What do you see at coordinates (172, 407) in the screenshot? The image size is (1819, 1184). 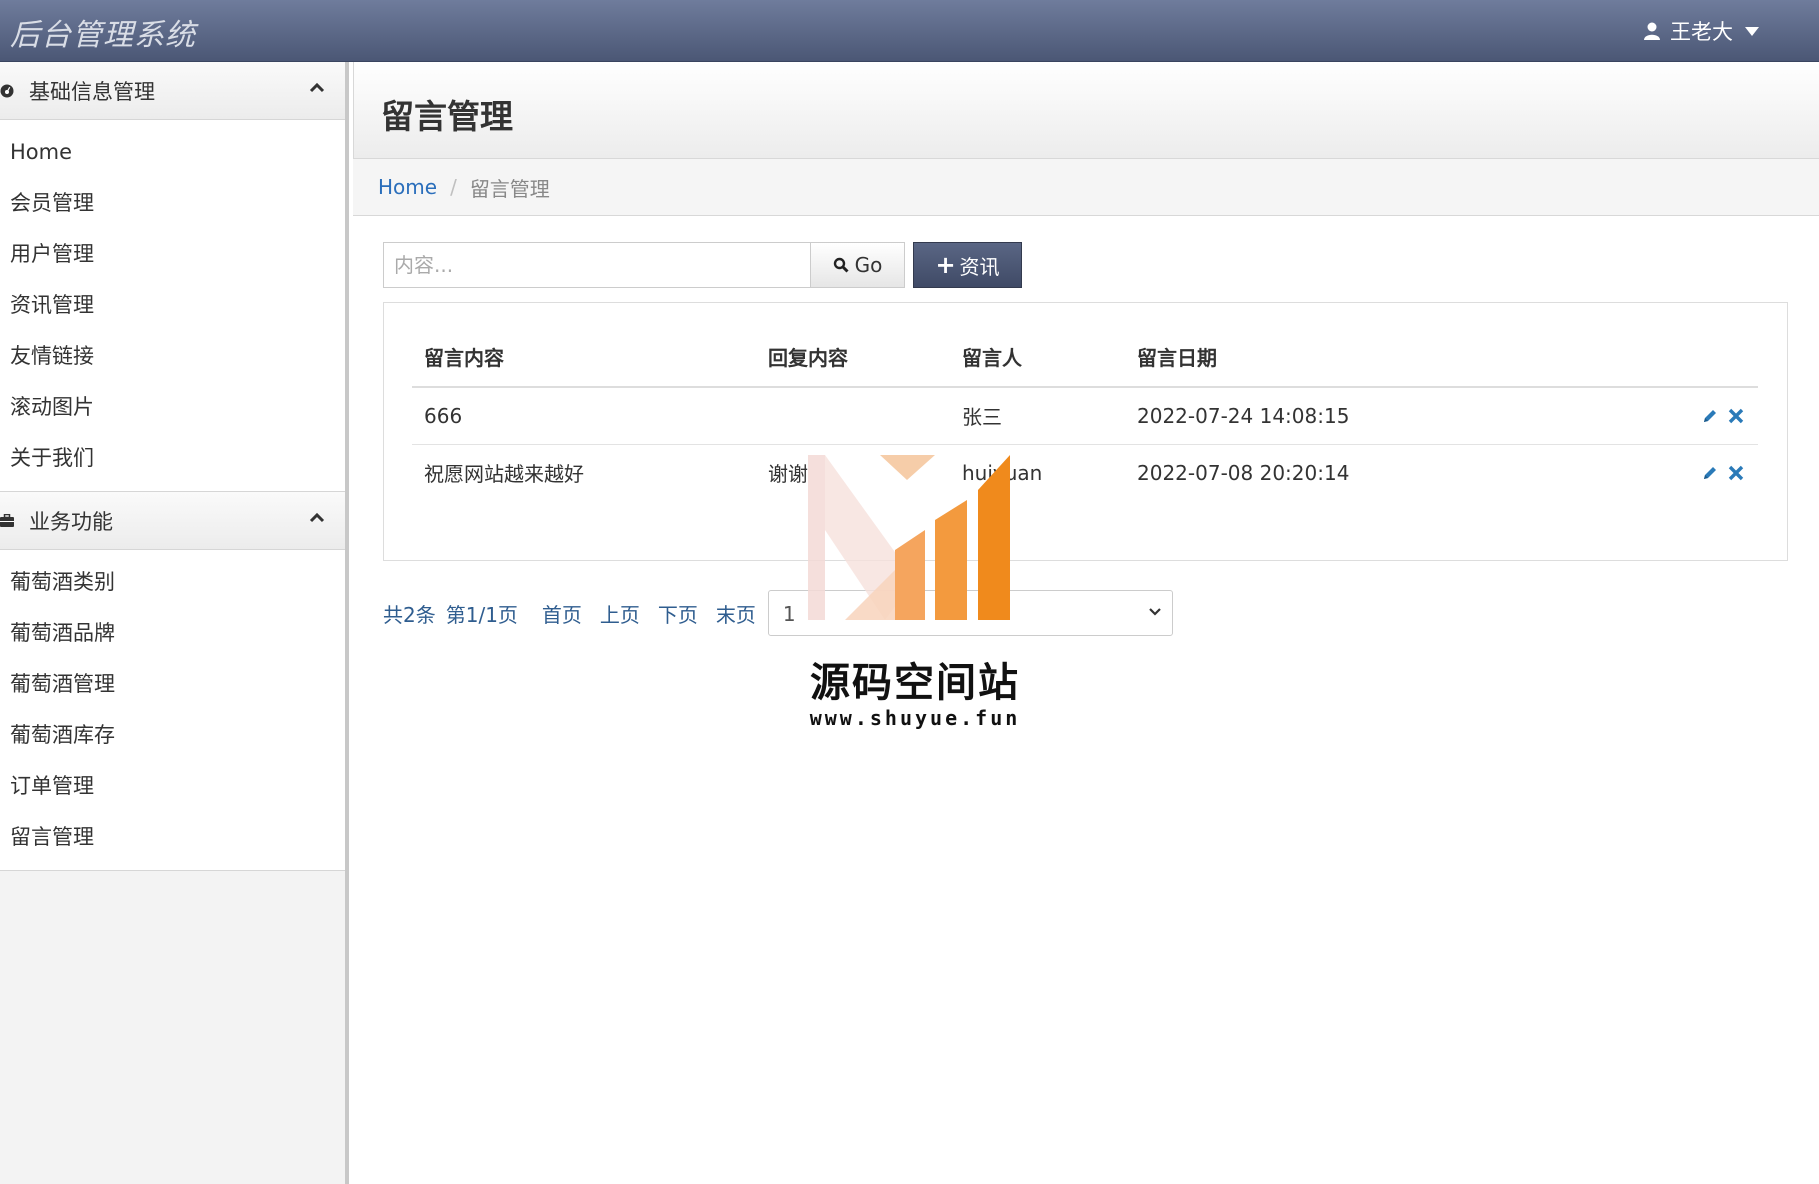 I see `sidebar-item-slides: 滚动图片` at bounding box center [172, 407].